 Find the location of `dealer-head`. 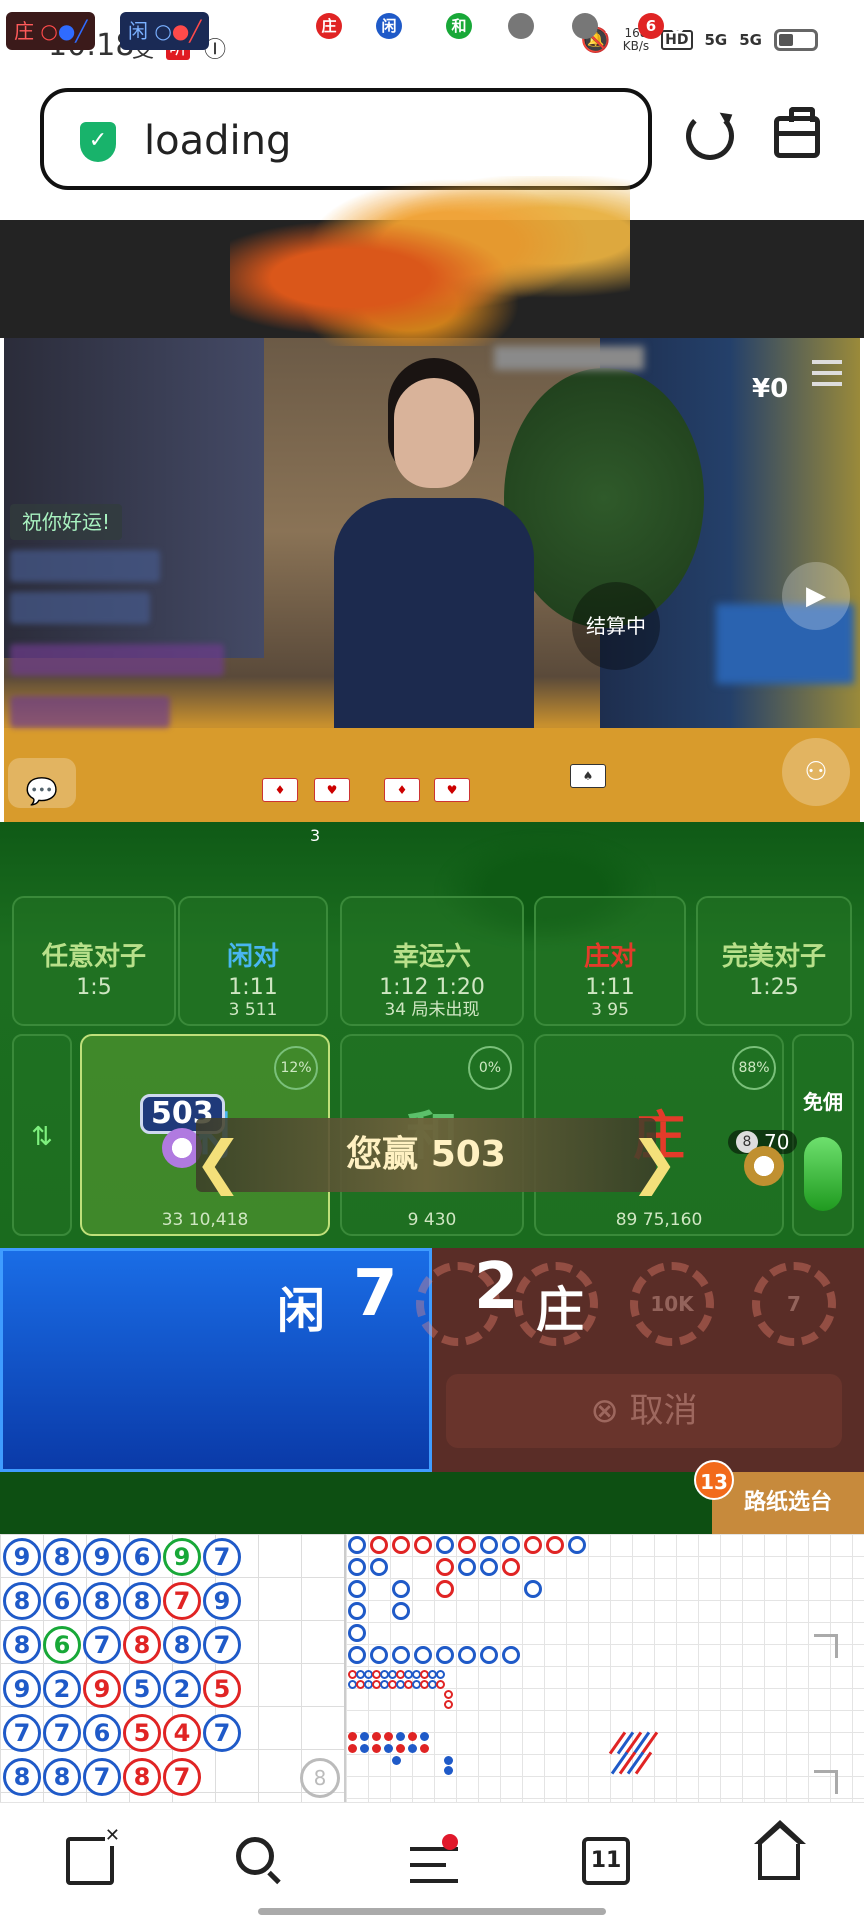

dealer-head is located at coordinates (434, 433).